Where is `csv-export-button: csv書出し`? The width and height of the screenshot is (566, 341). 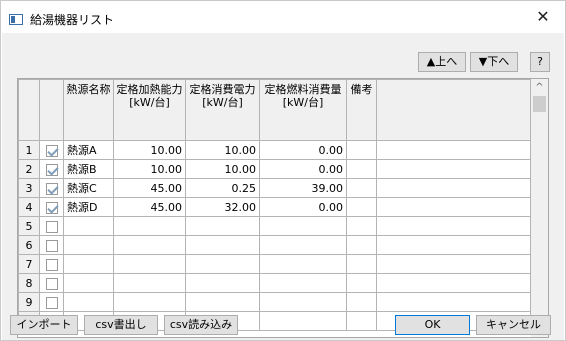
csv-export-button: csv書出し is located at coordinates (121, 325).